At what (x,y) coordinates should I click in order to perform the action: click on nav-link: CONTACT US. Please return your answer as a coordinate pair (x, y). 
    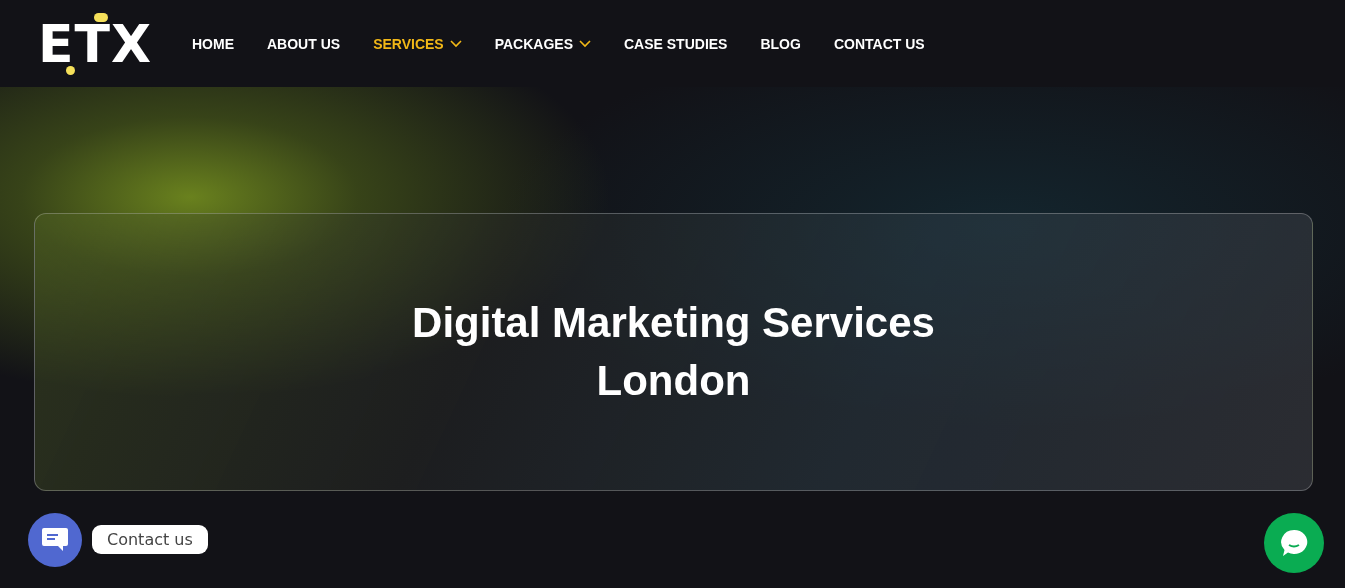
    Looking at the image, I should click on (879, 43).